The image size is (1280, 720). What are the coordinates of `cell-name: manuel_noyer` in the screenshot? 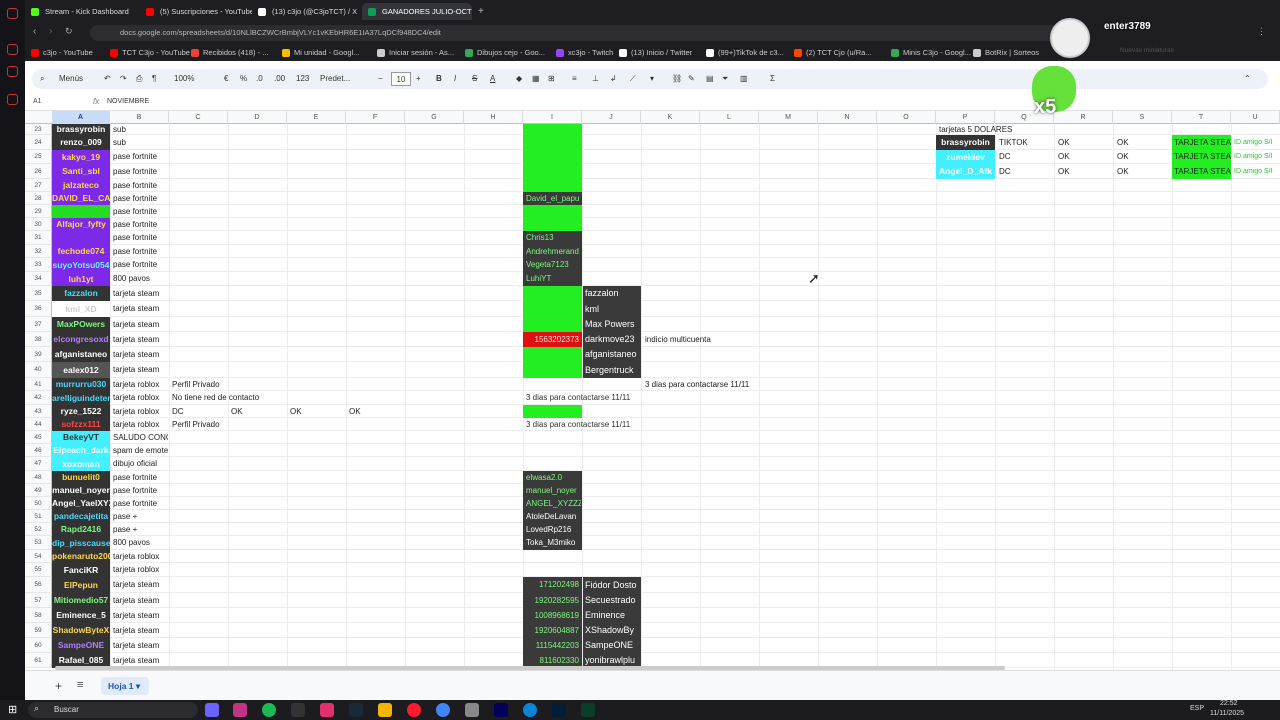 It's located at (81, 490).